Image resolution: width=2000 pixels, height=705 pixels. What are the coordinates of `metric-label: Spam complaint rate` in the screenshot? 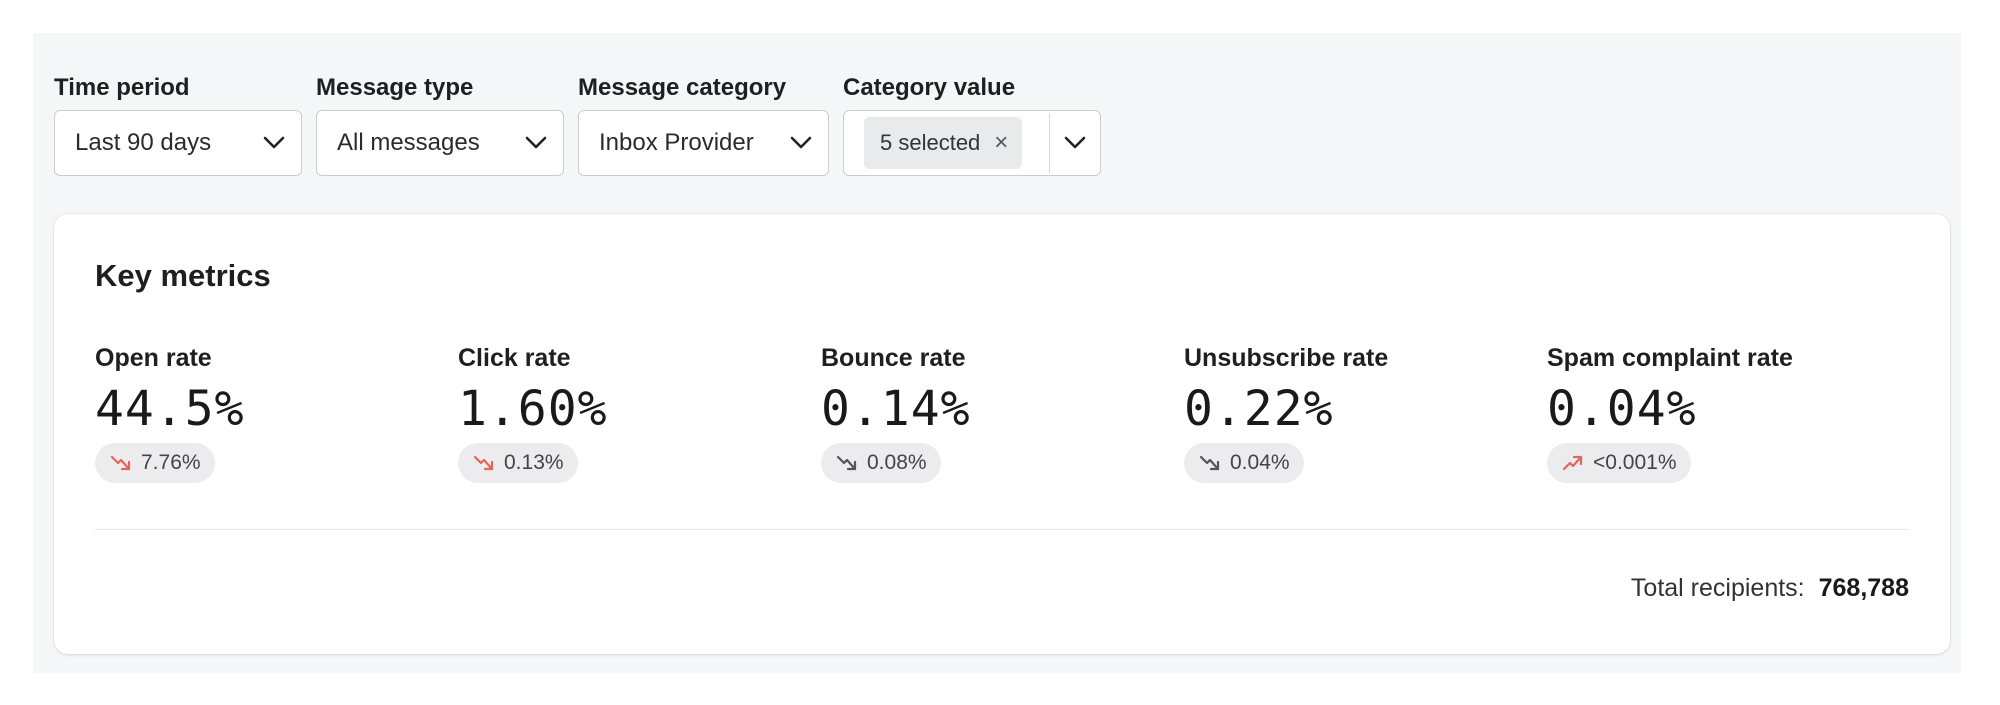 It's located at (1670, 358).